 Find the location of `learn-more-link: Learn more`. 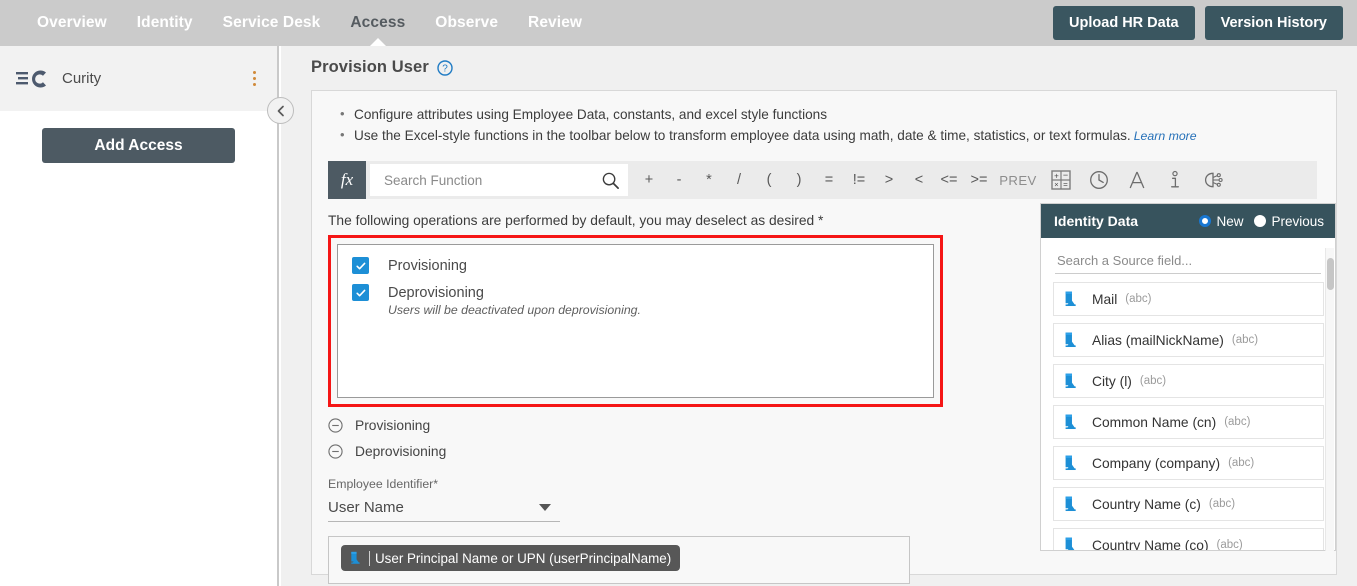

learn-more-link: Learn more is located at coordinates (1165, 136).